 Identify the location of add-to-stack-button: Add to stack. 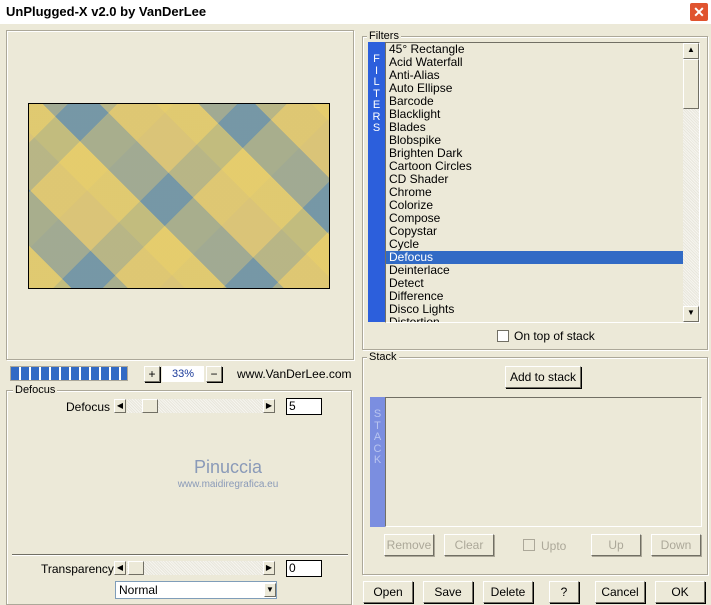
(543, 377).